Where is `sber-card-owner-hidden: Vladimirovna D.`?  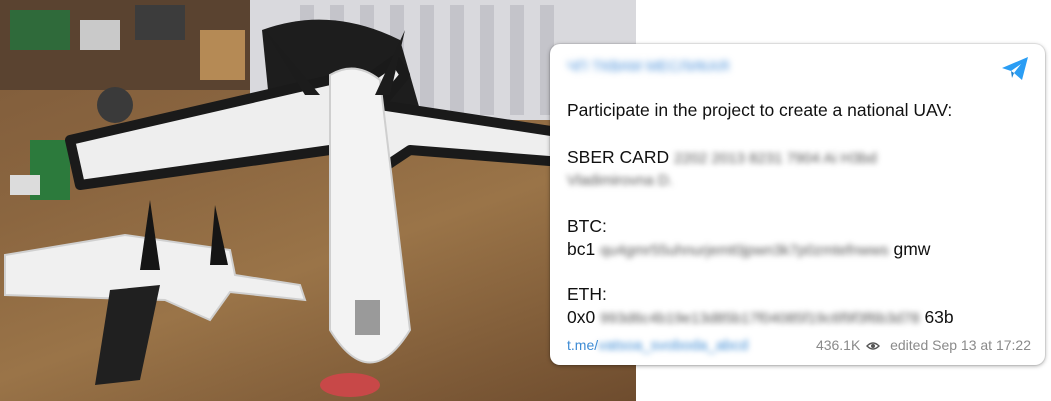
sber-card-owner-hidden: Vladimirovna D. is located at coordinates (620, 180).